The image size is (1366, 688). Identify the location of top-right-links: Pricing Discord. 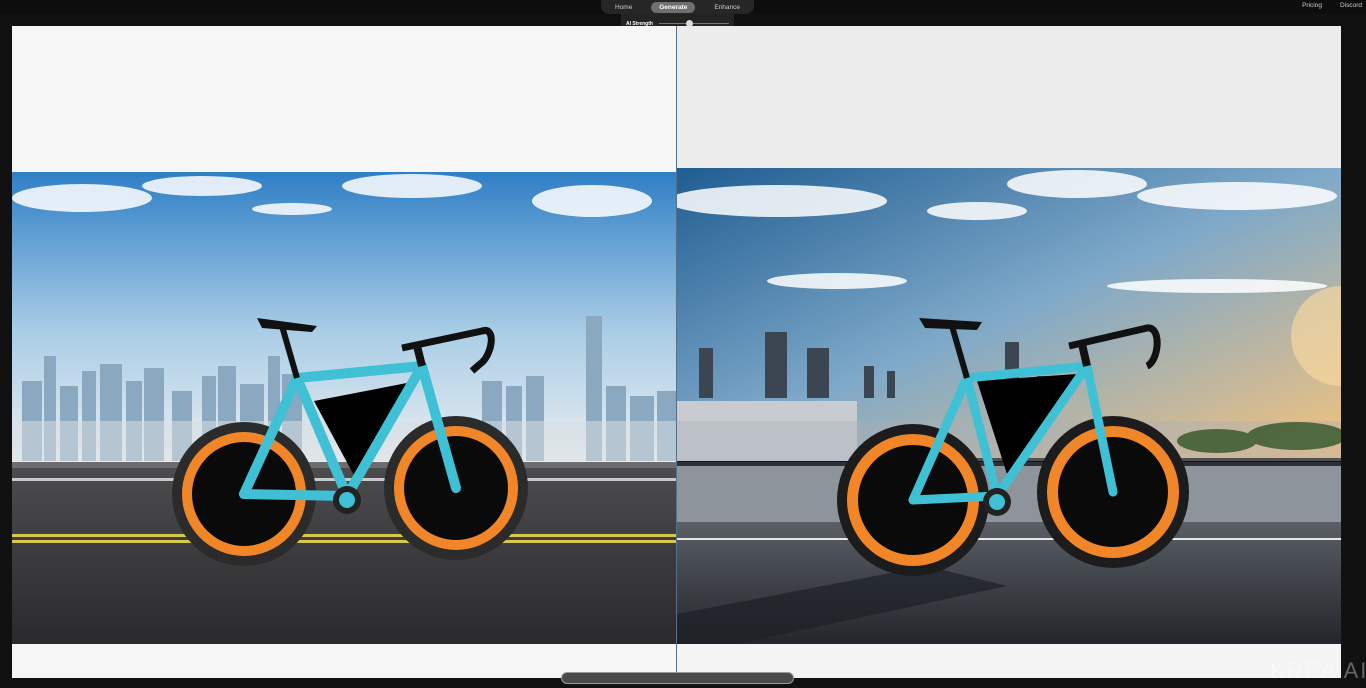
(1332, 5).